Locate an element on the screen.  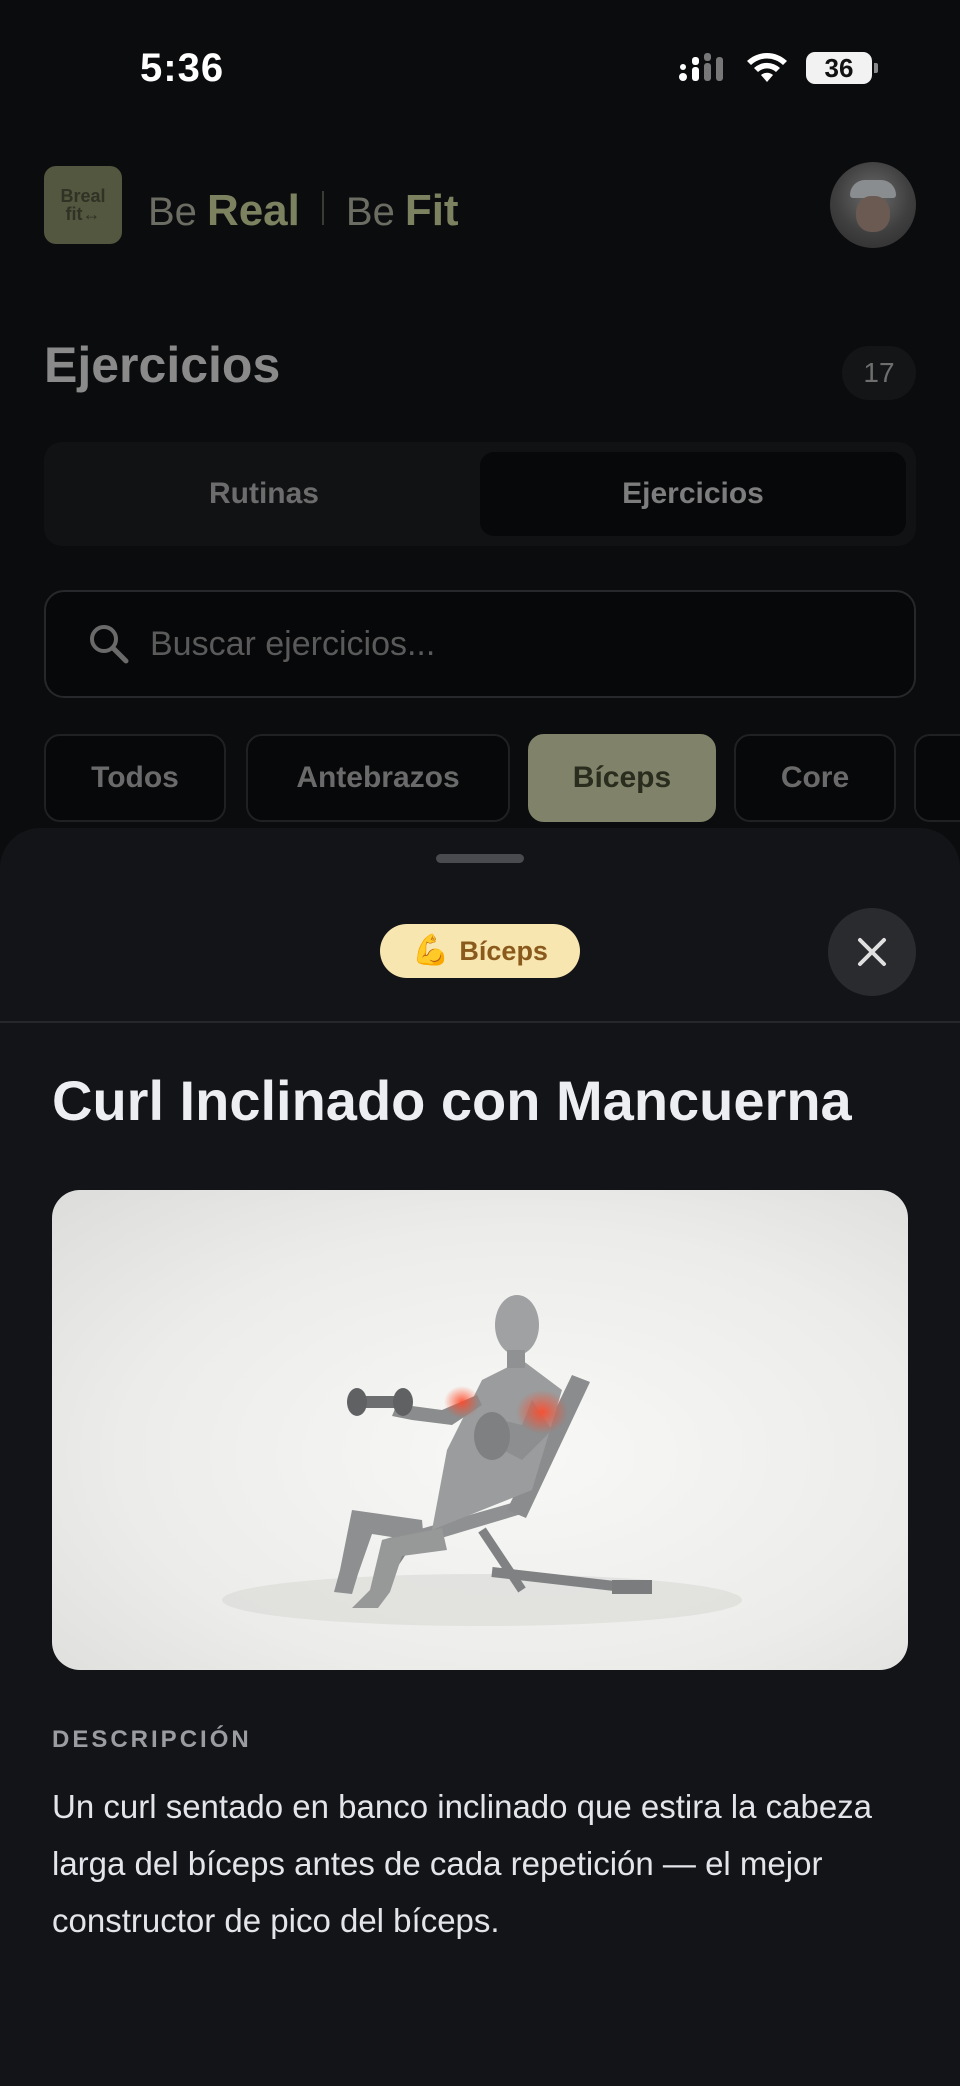
filter-chip-more is located at coordinates (937, 778).